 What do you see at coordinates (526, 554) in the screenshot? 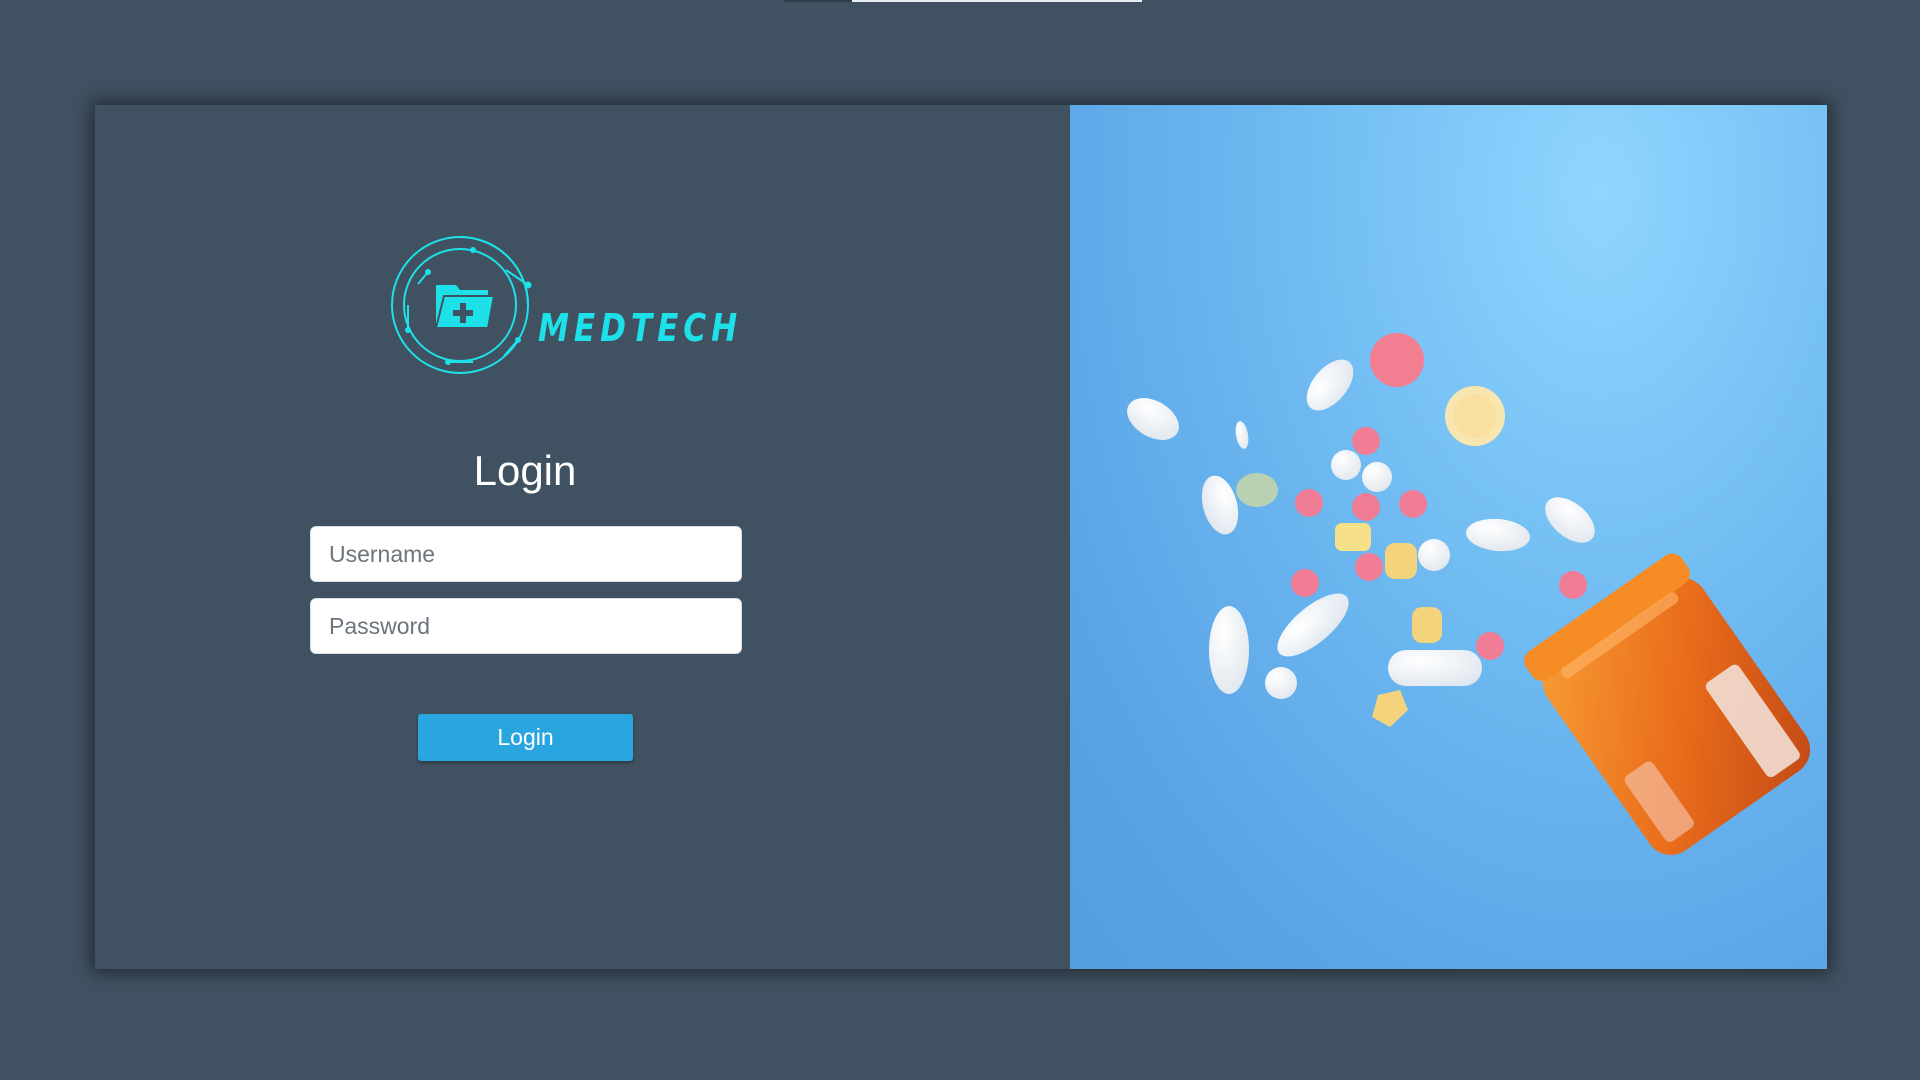
I see `username-input` at bounding box center [526, 554].